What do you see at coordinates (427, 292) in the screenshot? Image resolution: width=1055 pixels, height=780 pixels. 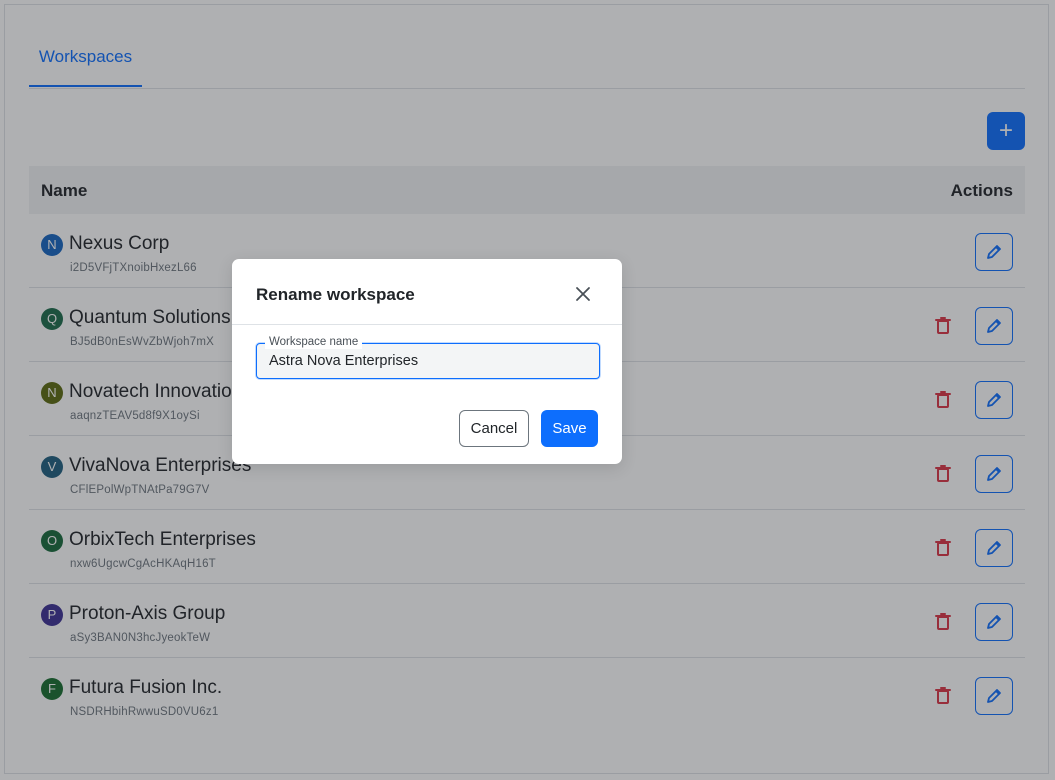 I see `dialog-header: Rename workspace` at bounding box center [427, 292].